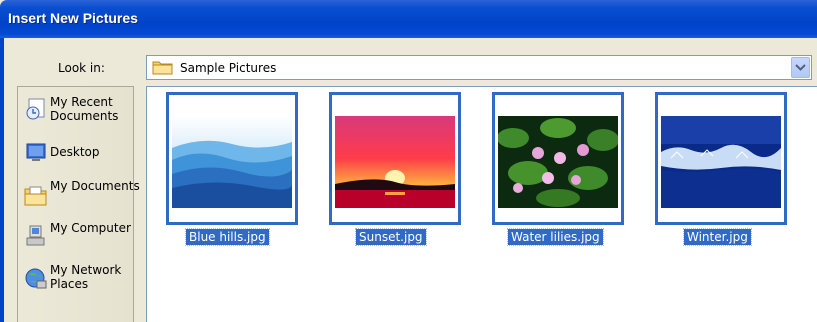  I want to click on my-documents-icon, so click(36, 197).